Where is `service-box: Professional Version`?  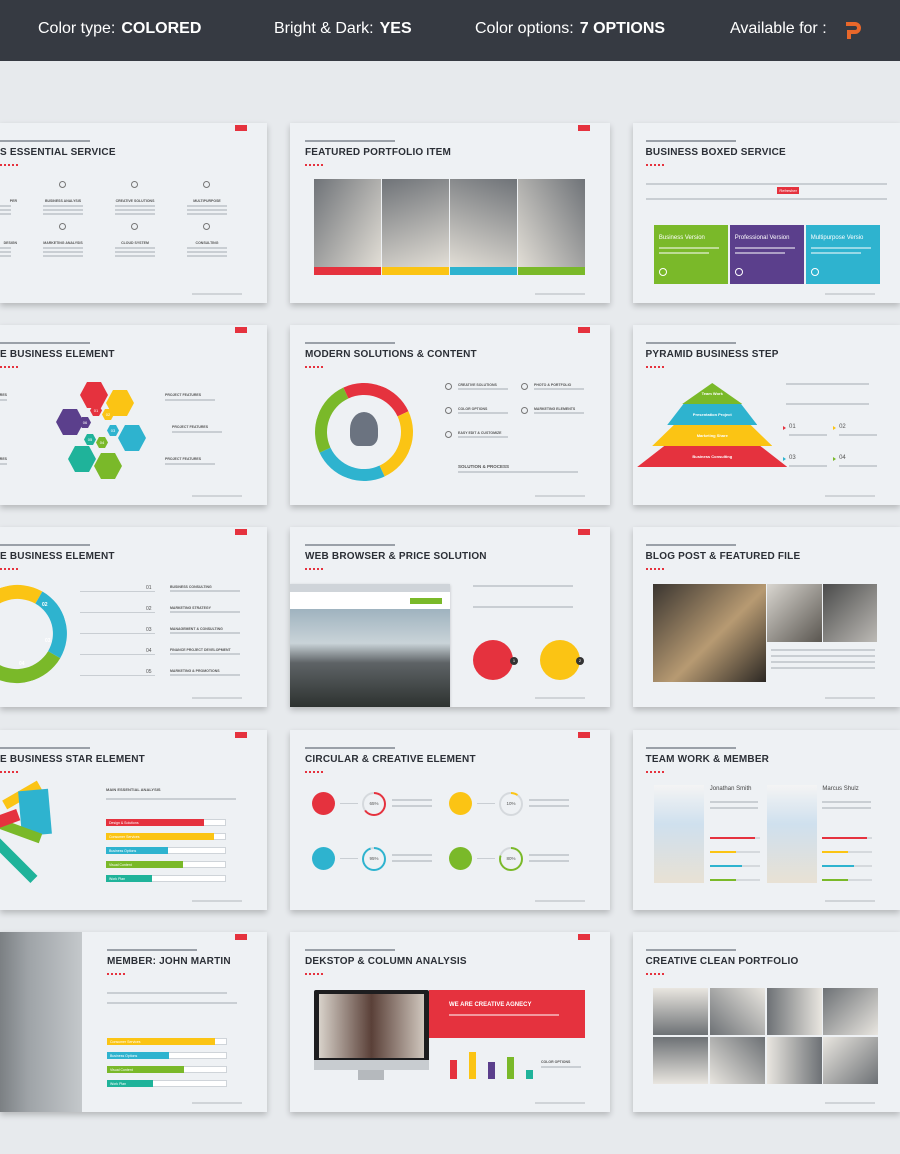 service-box: Professional Version is located at coordinates (767, 254).